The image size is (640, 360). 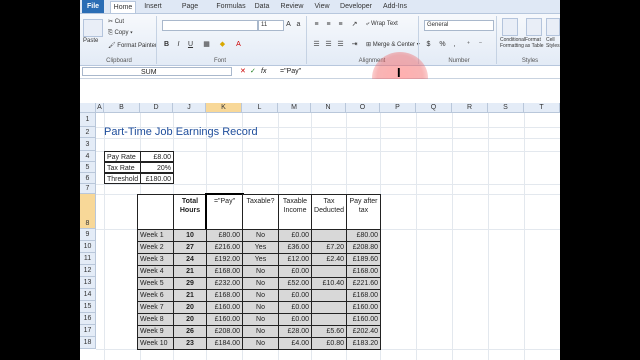 I want to click on tax-deducted-cell: £0.80, so click(x=329, y=343).